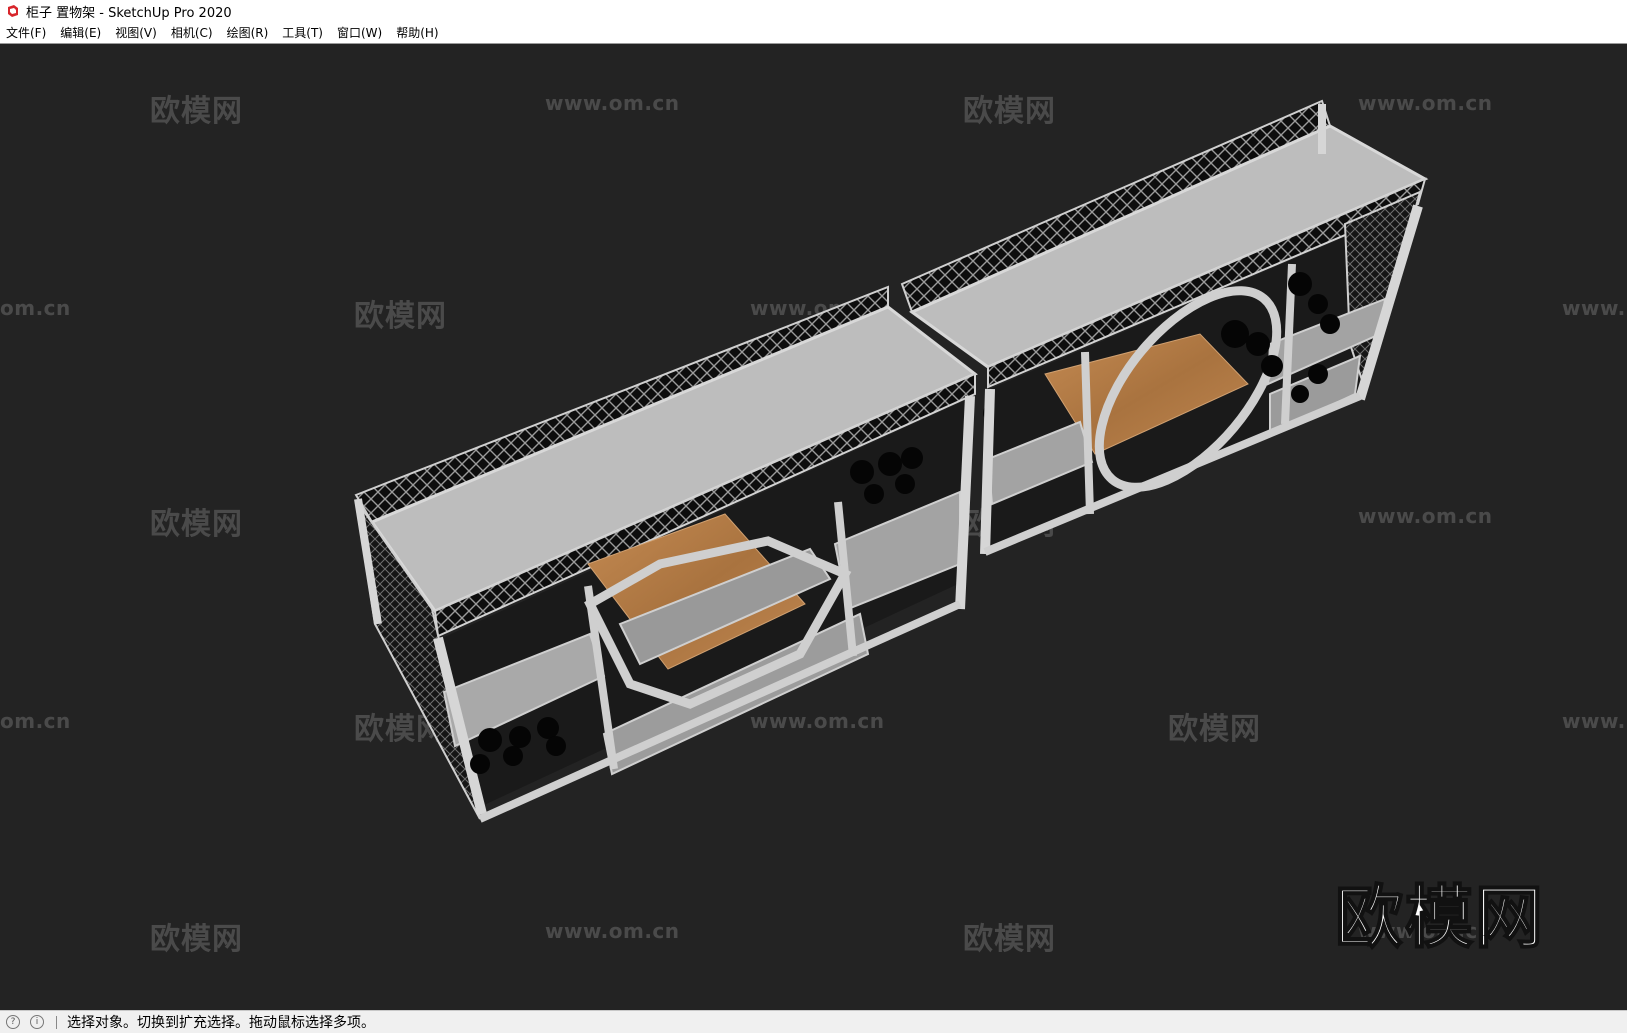 The image size is (1627, 1033). What do you see at coordinates (813, 11) in the screenshot?
I see `title-bar: 柜子 置物架 - SketchUp Pro 2020` at bounding box center [813, 11].